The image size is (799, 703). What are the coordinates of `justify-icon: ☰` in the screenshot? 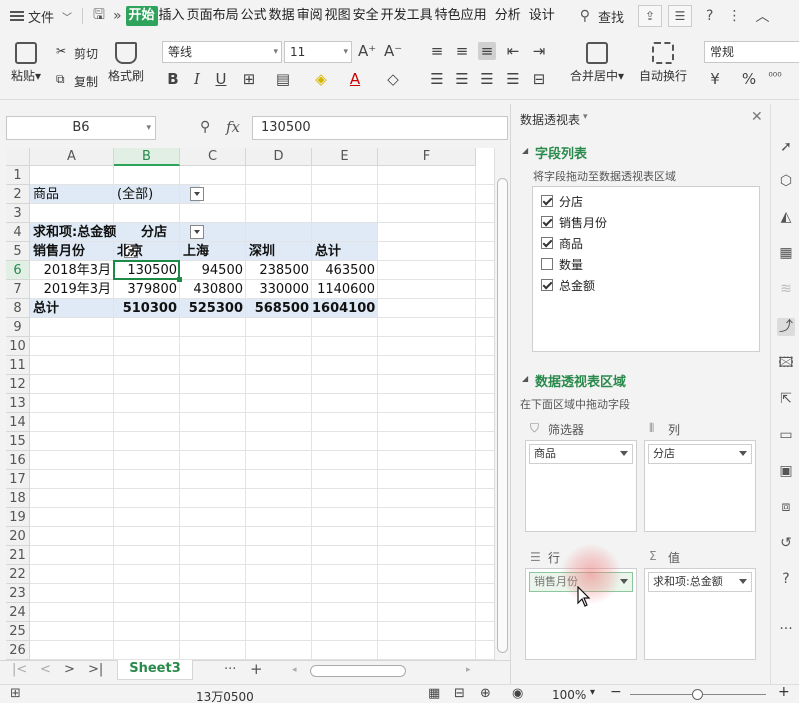 It's located at (513, 79).